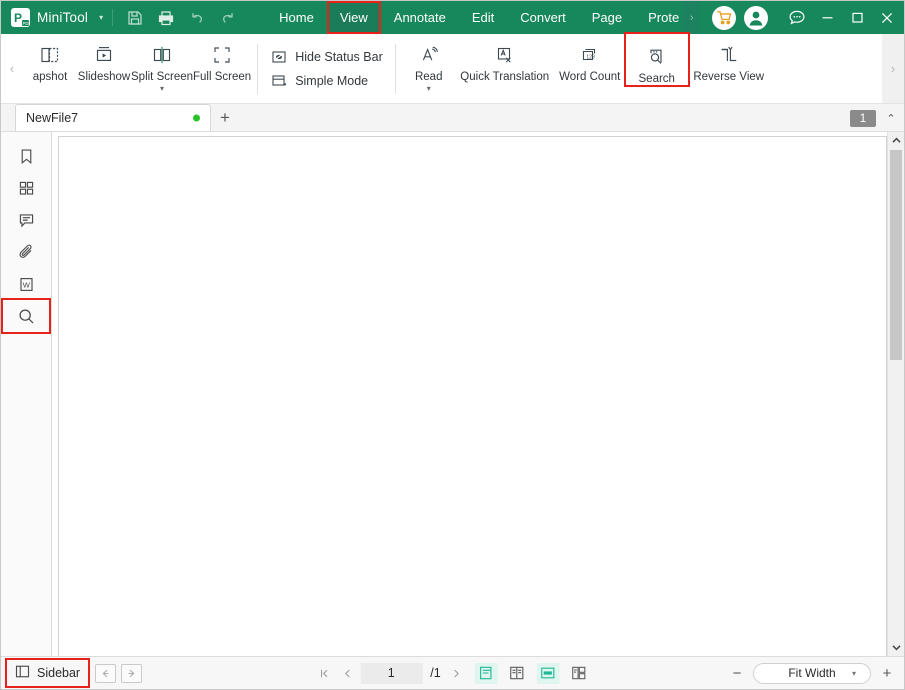 This screenshot has width=905, height=690. I want to click on redo-icon, so click(227, 17).